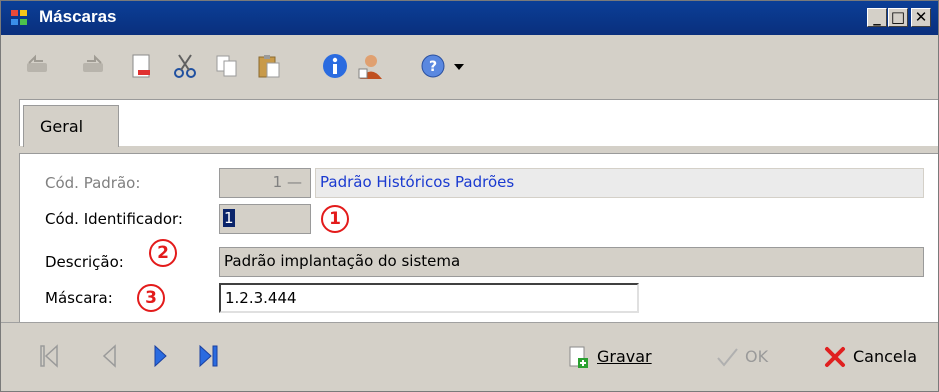  I want to click on maximize-button: □, so click(898, 17).